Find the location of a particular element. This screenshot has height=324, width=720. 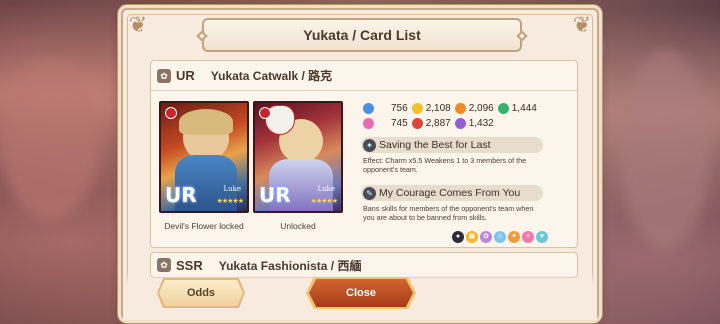

skill-orb-icon: ✎ is located at coordinates (369, 193).